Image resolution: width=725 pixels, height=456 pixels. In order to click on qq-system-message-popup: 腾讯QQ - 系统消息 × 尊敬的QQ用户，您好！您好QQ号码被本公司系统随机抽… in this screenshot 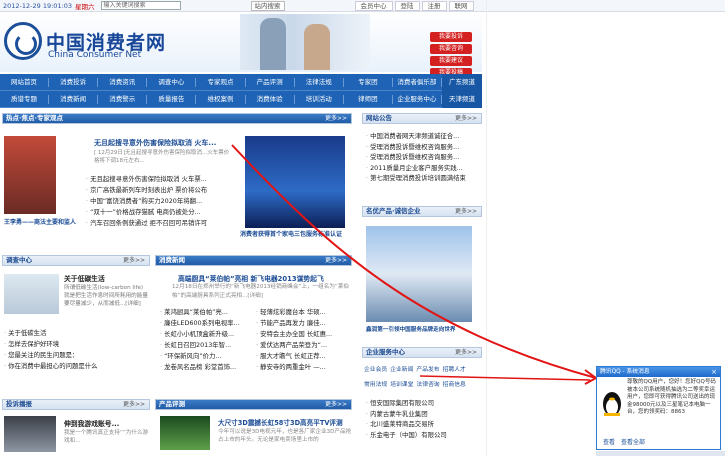, I will do `click(658, 408)`.